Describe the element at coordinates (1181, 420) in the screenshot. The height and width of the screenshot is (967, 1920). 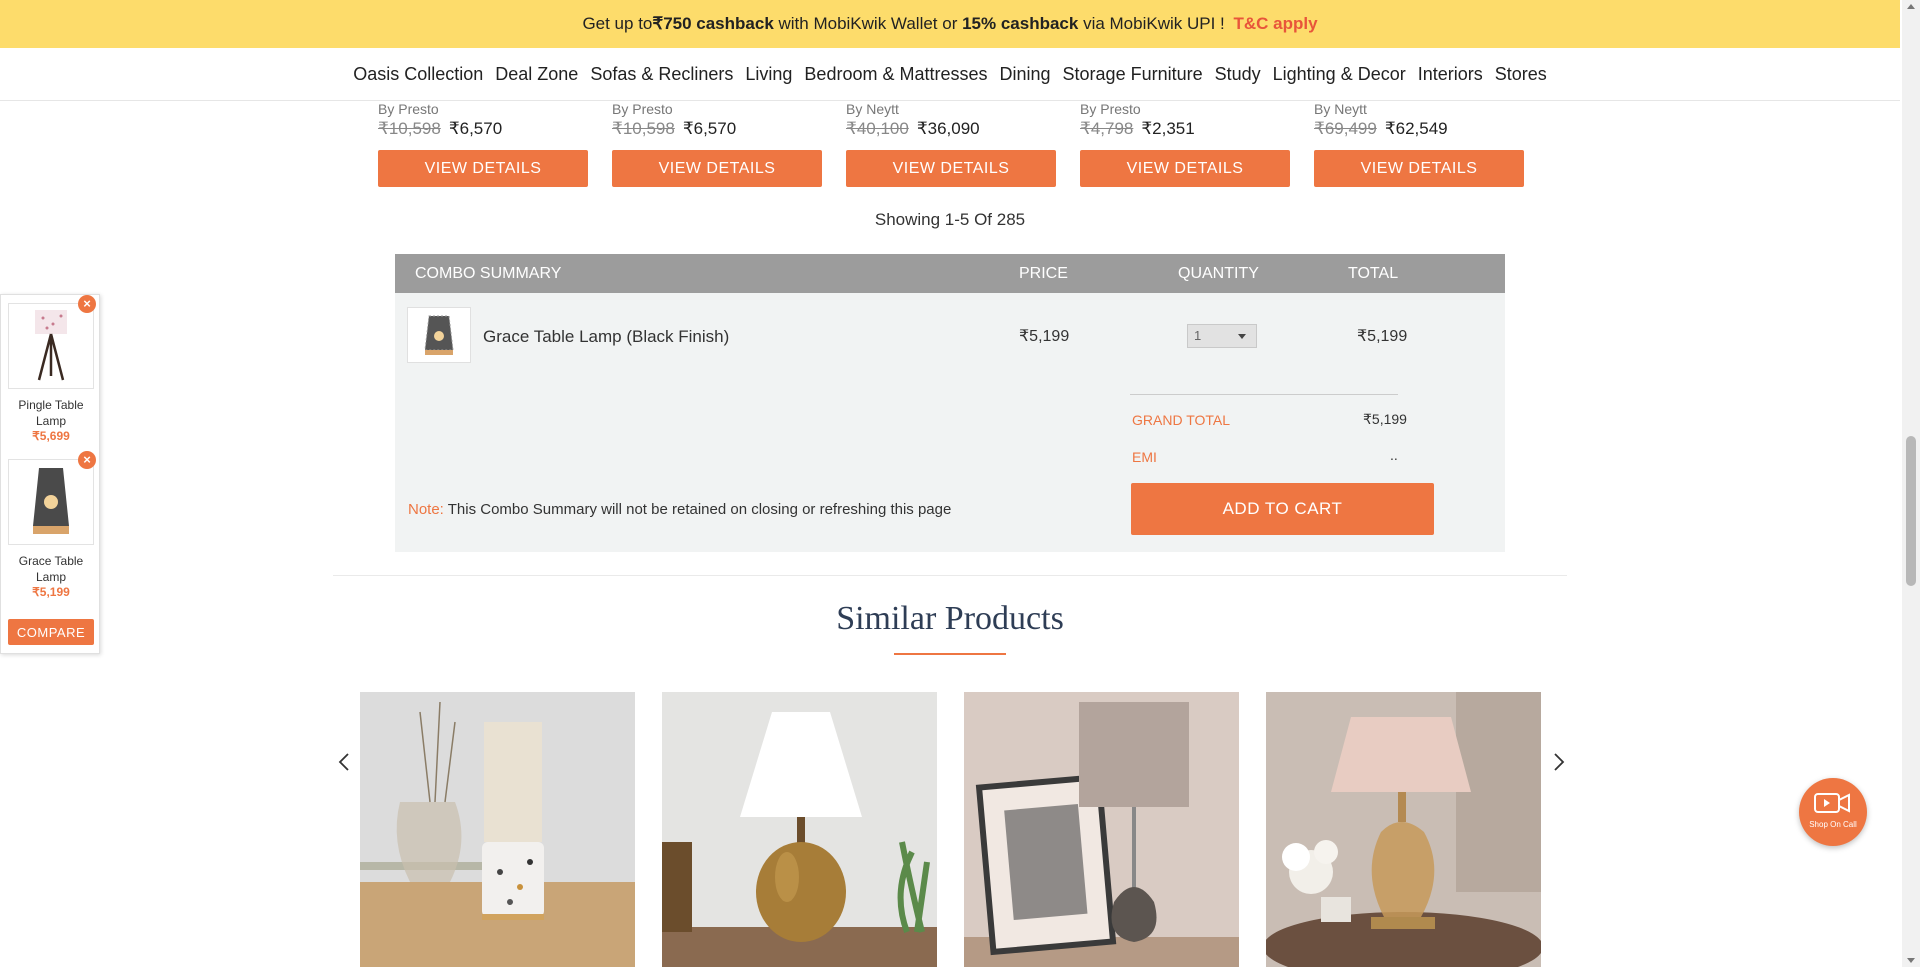
I see `grand-total-label: GRAND TOTAL` at that location.